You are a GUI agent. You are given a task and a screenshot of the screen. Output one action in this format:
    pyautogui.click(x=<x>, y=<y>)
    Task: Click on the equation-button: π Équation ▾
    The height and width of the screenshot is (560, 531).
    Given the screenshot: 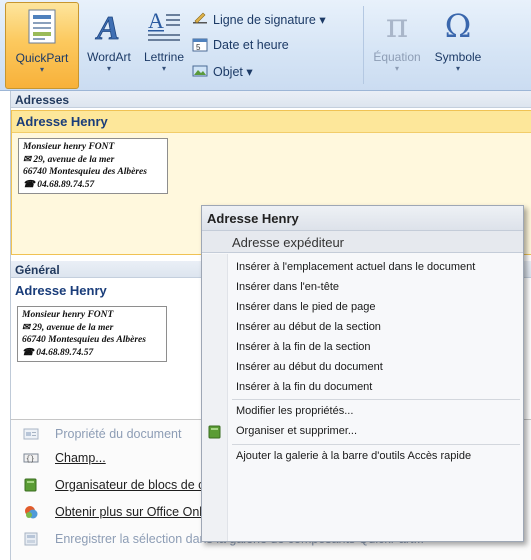 What is the action you would take?
    pyautogui.click(x=397, y=45)
    